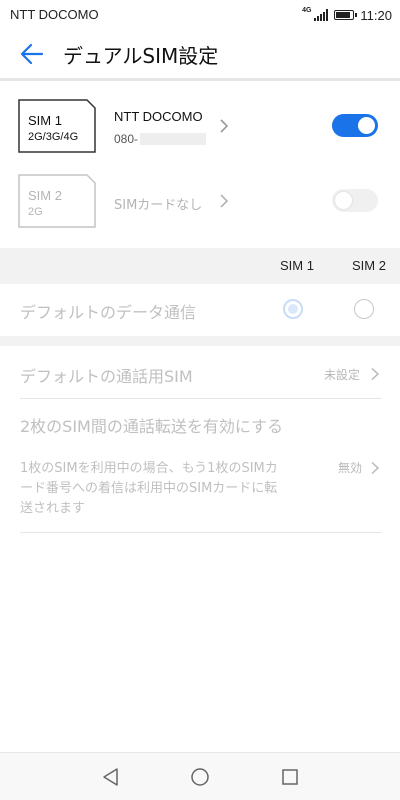 The image size is (400, 800). I want to click on nav-home-icon, so click(200, 777).